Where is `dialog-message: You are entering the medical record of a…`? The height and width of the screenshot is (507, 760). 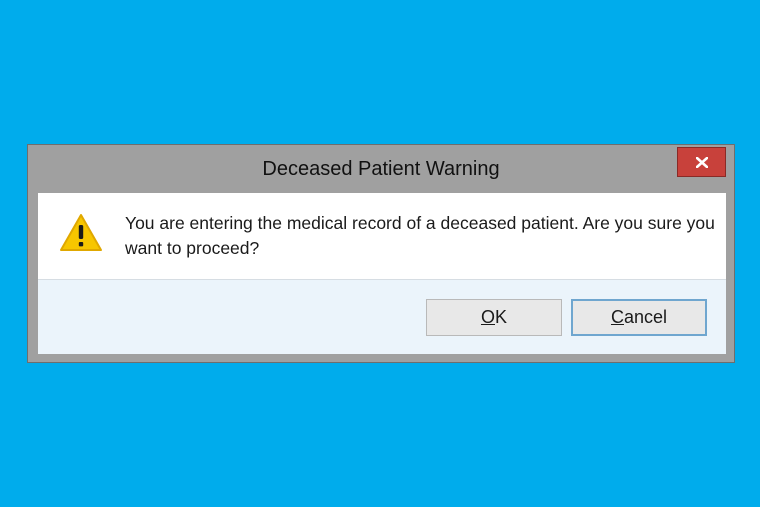 dialog-message: You are entering the medical record of a… is located at coordinates (420, 235).